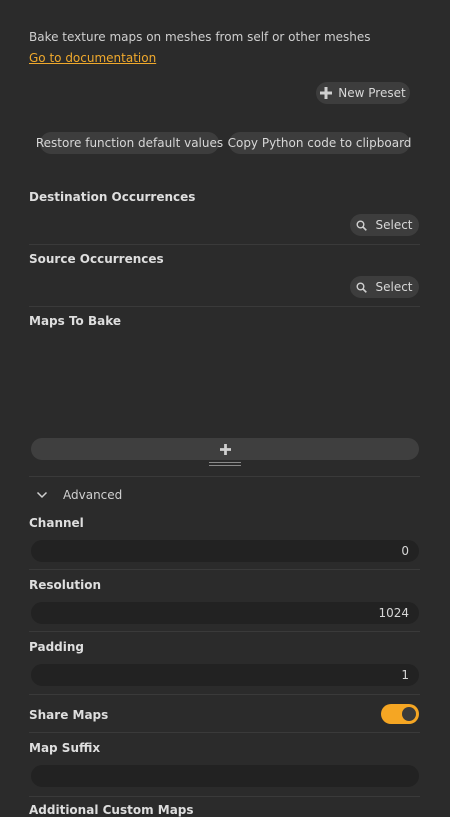 Image resolution: width=450 pixels, height=817 pixels. Describe the element at coordinates (96, 259) in the screenshot. I see `source-occurrences-label: Source Occurrences` at that location.